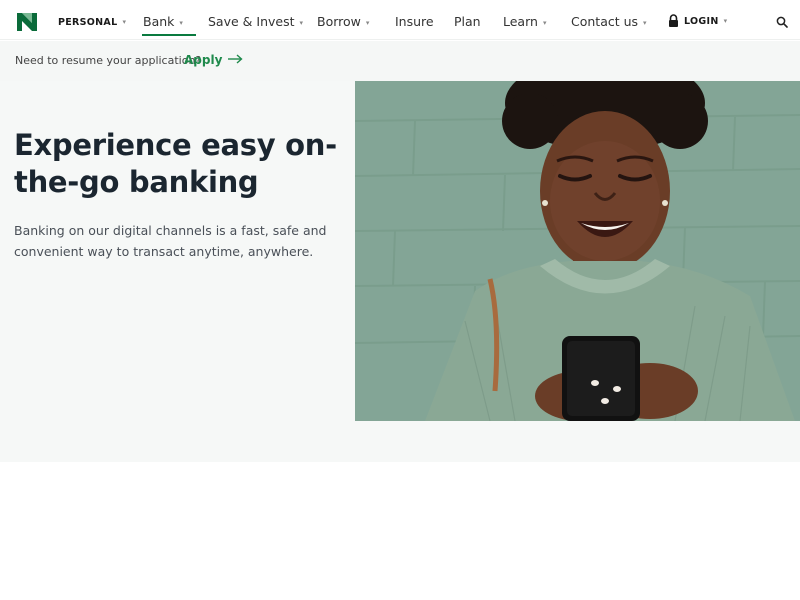 The height and width of the screenshot is (600, 800). I want to click on nav-item-label: Bank, so click(159, 21).